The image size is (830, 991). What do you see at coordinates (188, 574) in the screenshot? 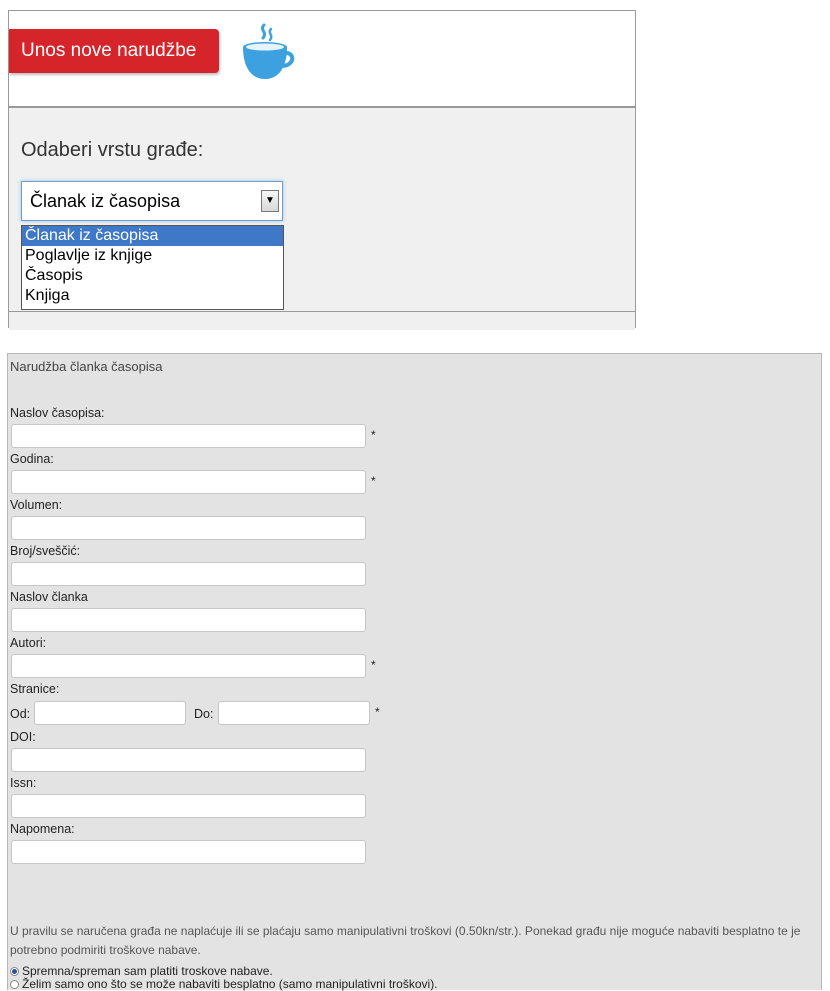
I see `issue-input` at bounding box center [188, 574].